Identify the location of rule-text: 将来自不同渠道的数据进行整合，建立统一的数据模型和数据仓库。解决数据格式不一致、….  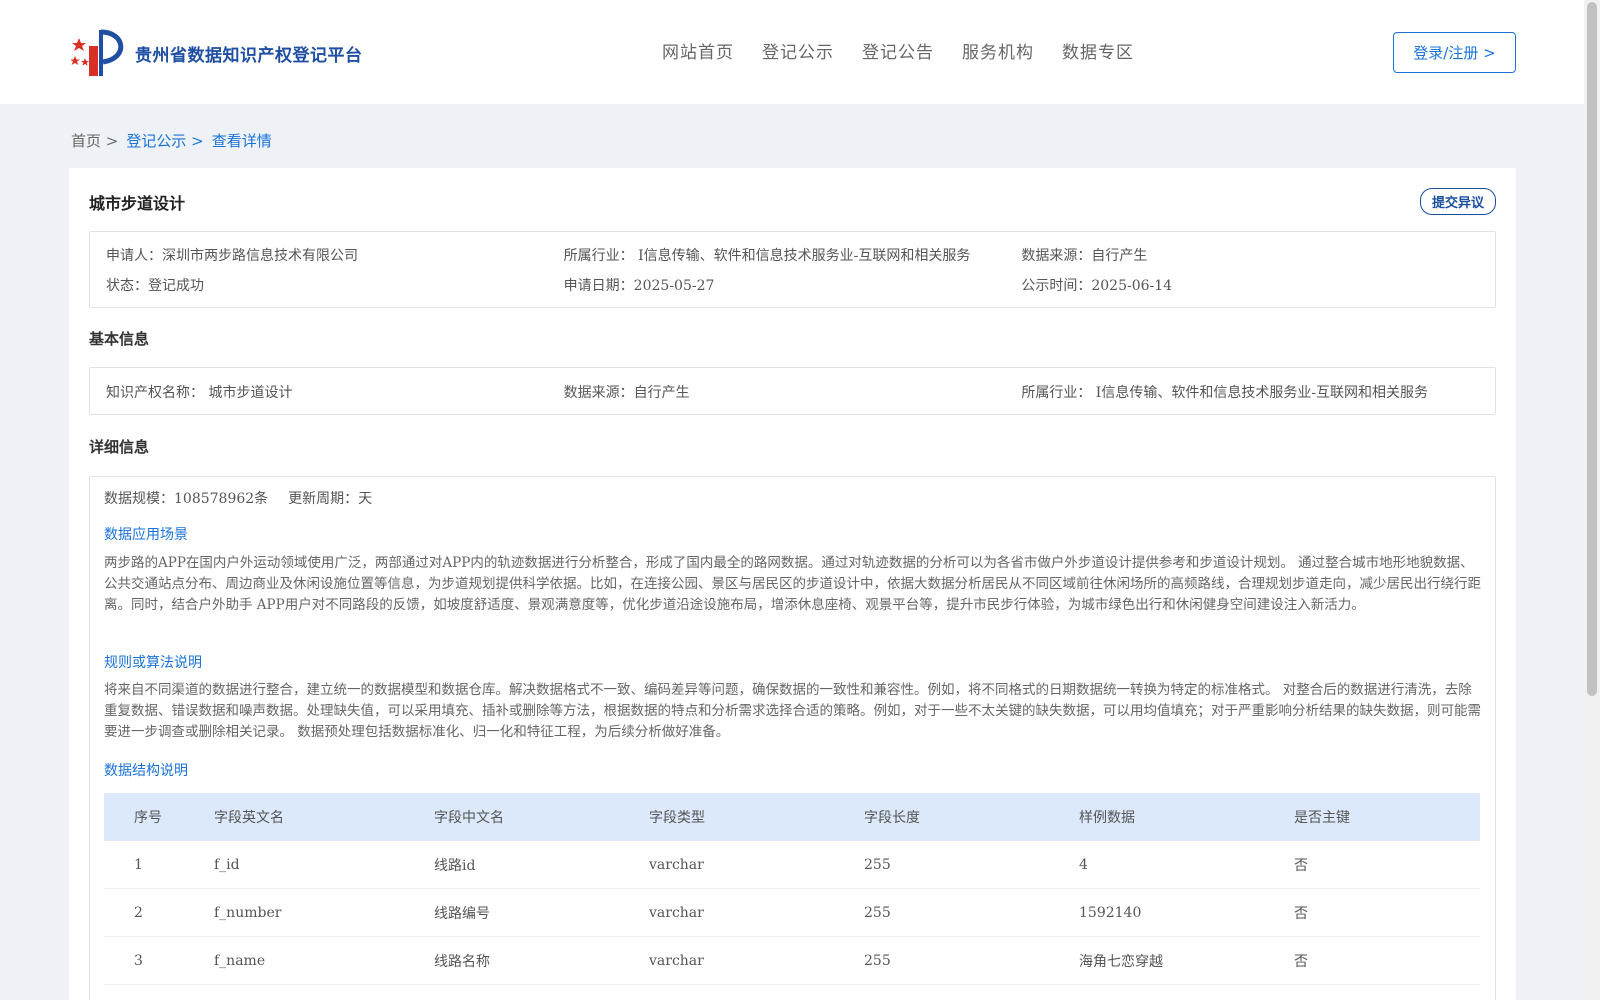
(792, 711).